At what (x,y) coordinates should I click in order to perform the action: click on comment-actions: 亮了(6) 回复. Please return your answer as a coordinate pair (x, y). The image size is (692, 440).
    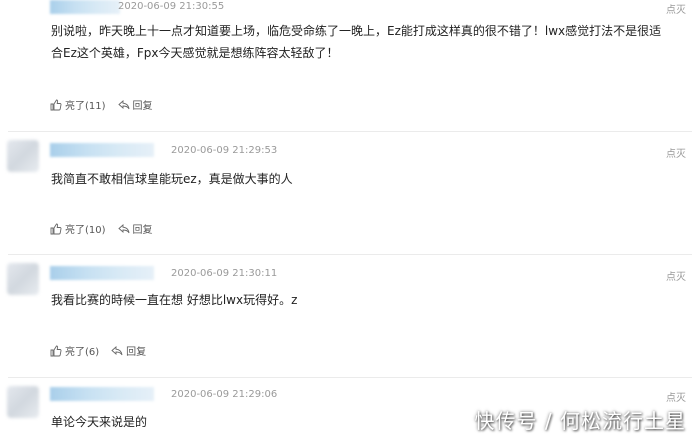
    Looking at the image, I should click on (104, 350).